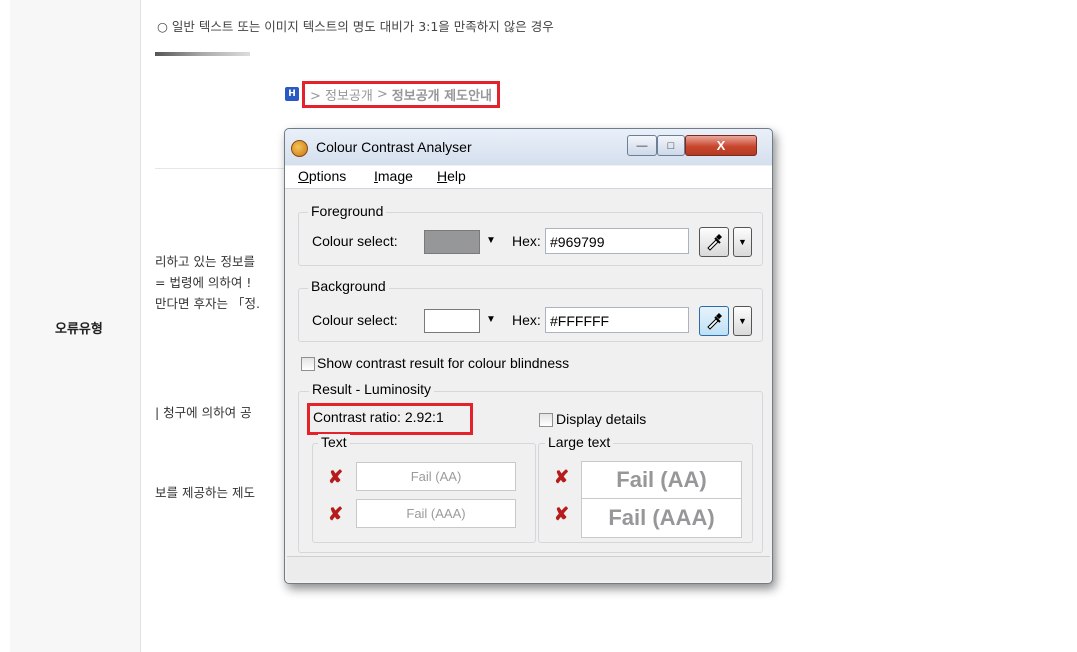  What do you see at coordinates (452, 242) in the screenshot?
I see `foreground-colour-swatch` at bounding box center [452, 242].